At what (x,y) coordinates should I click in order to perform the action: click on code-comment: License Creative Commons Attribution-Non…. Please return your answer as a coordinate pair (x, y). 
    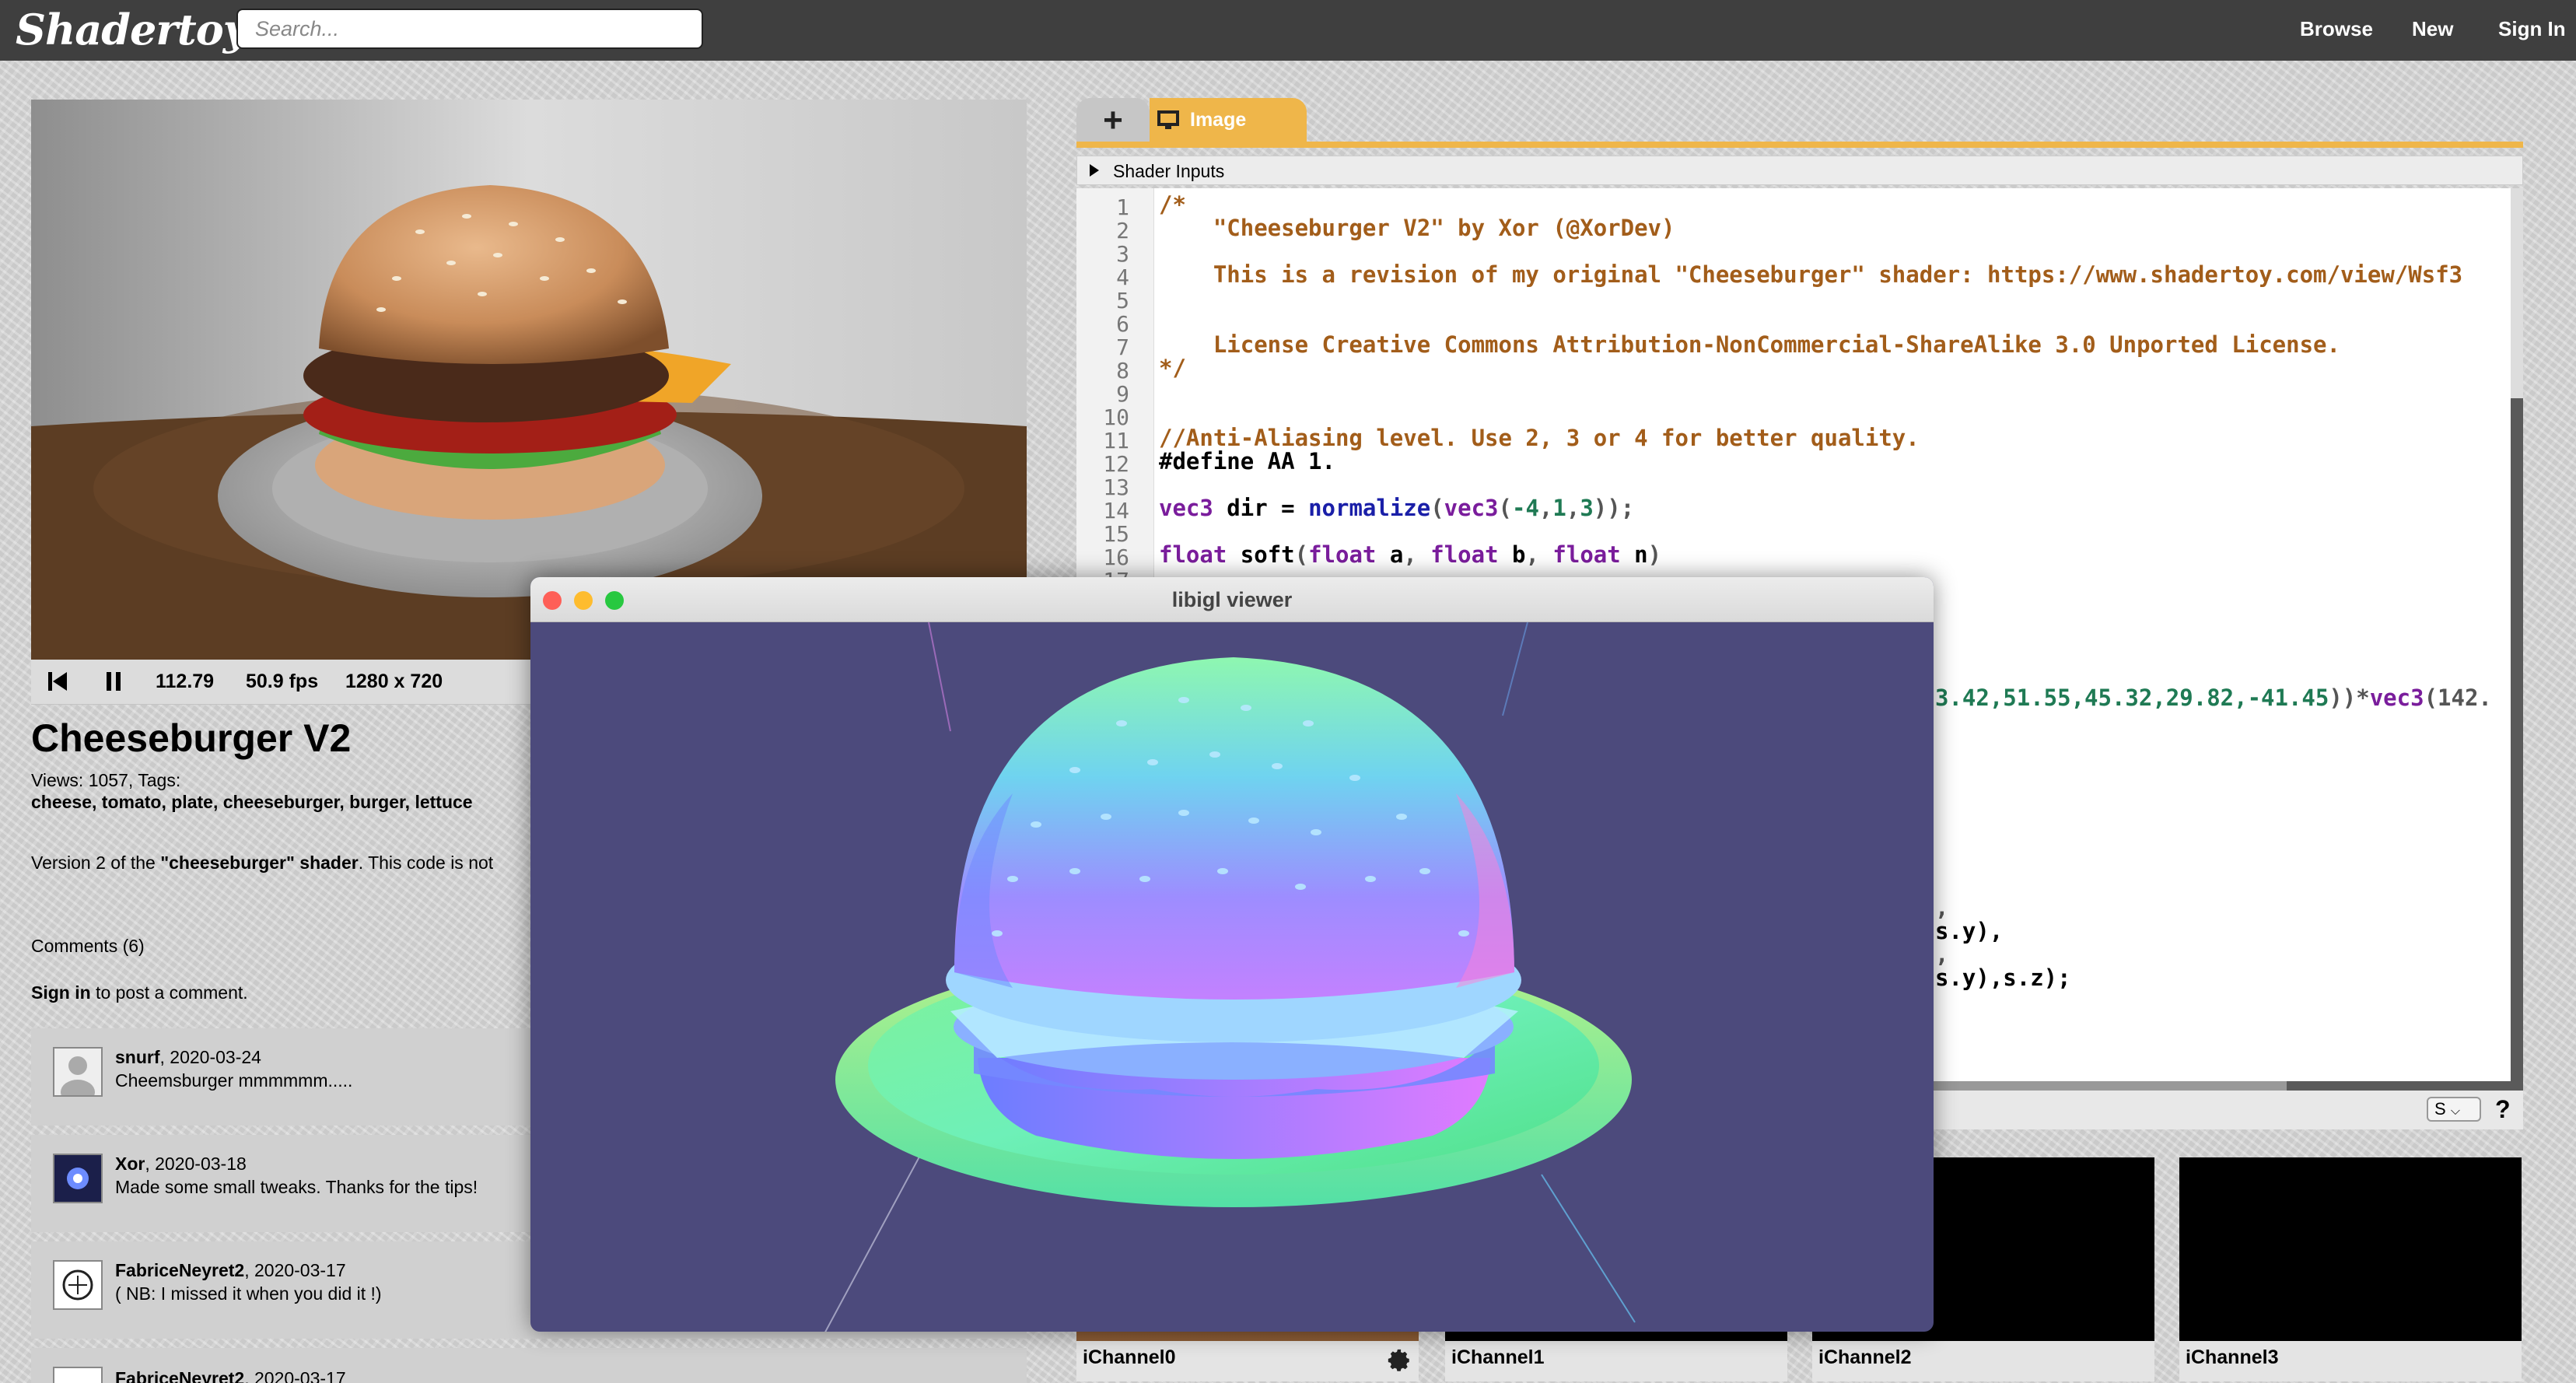
    Looking at the image, I should click on (1750, 344).